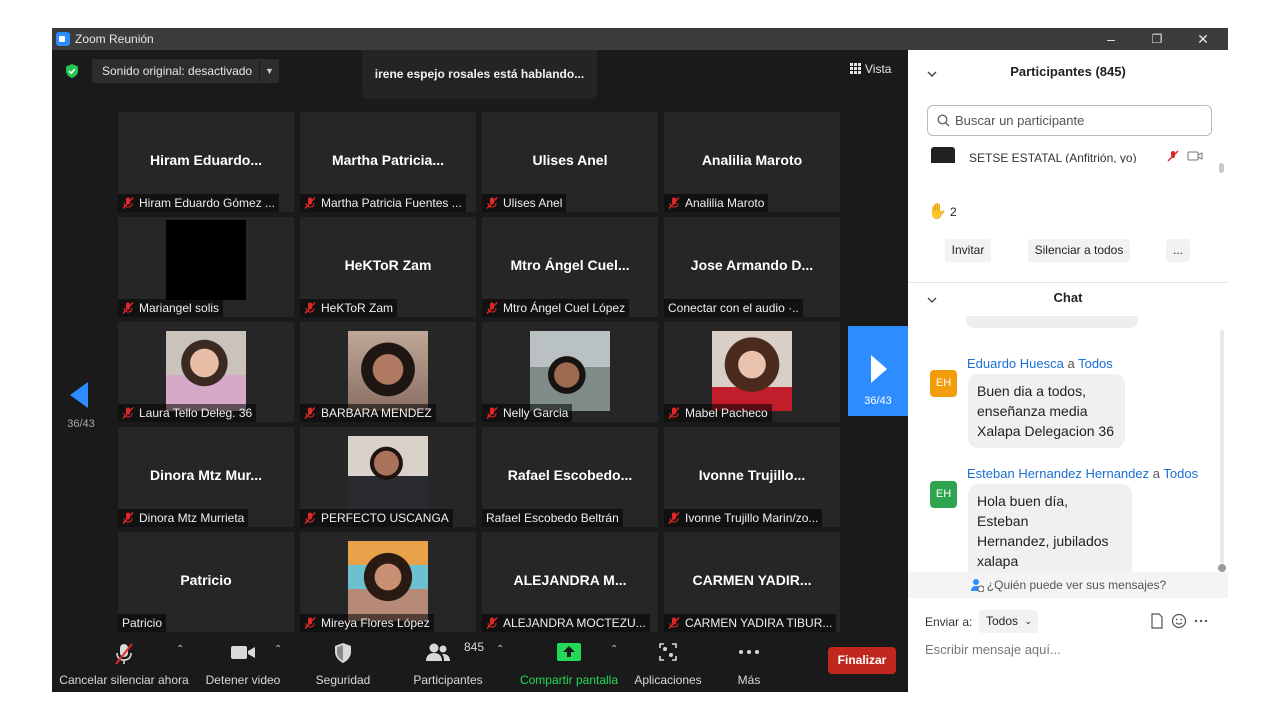 This screenshot has height=720, width=1280. Describe the element at coordinates (668, 662) in the screenshot. I see `apps-button: Aplicaciones` at that location.